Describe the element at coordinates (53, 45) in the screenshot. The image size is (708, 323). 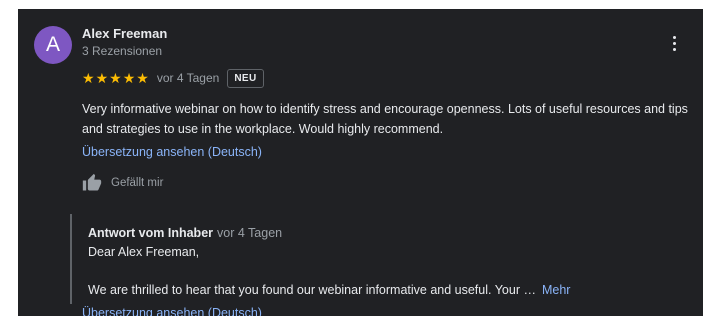
I see `avatar: A` at that location.